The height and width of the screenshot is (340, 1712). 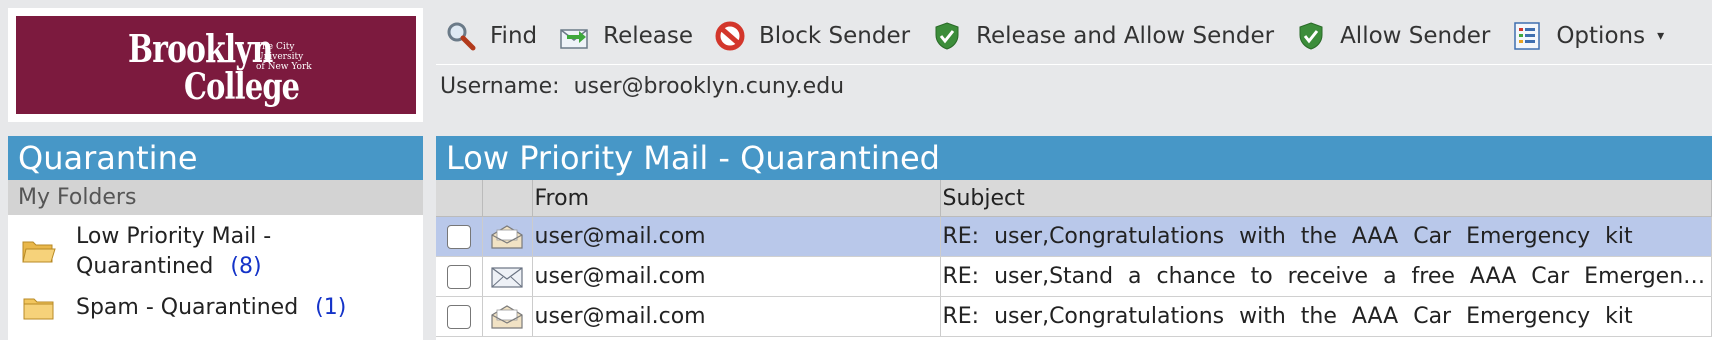 What do you see at coordinates (1527, 36) in the screenshot?
I see `options-list-icon` at bounding box center [1527, 36].